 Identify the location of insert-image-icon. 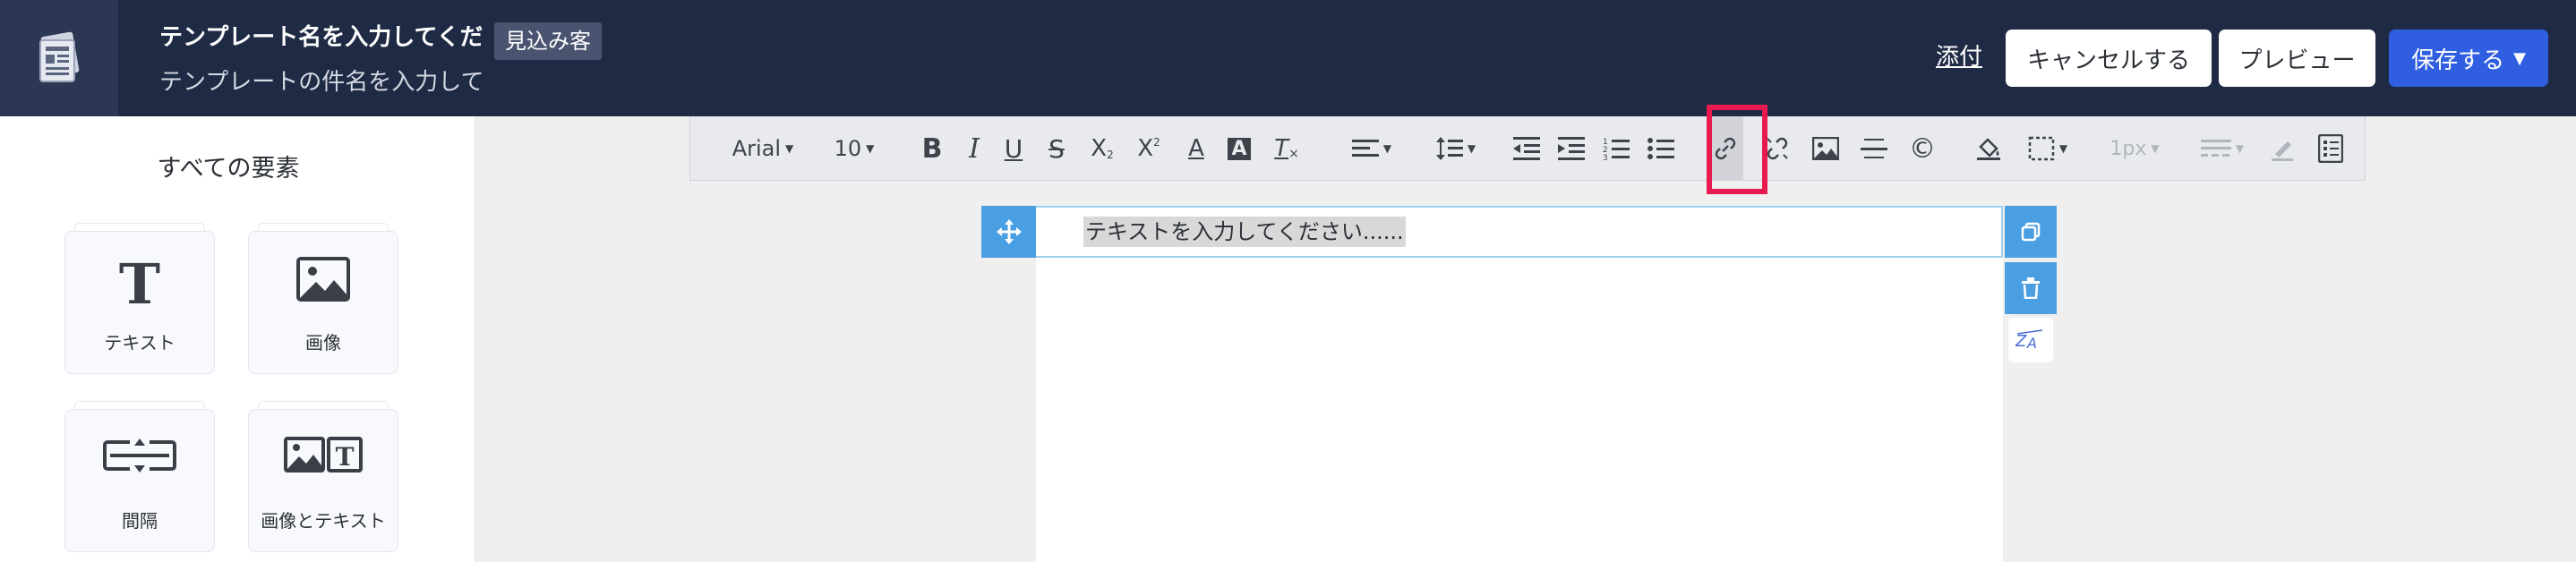
(1826, 148).